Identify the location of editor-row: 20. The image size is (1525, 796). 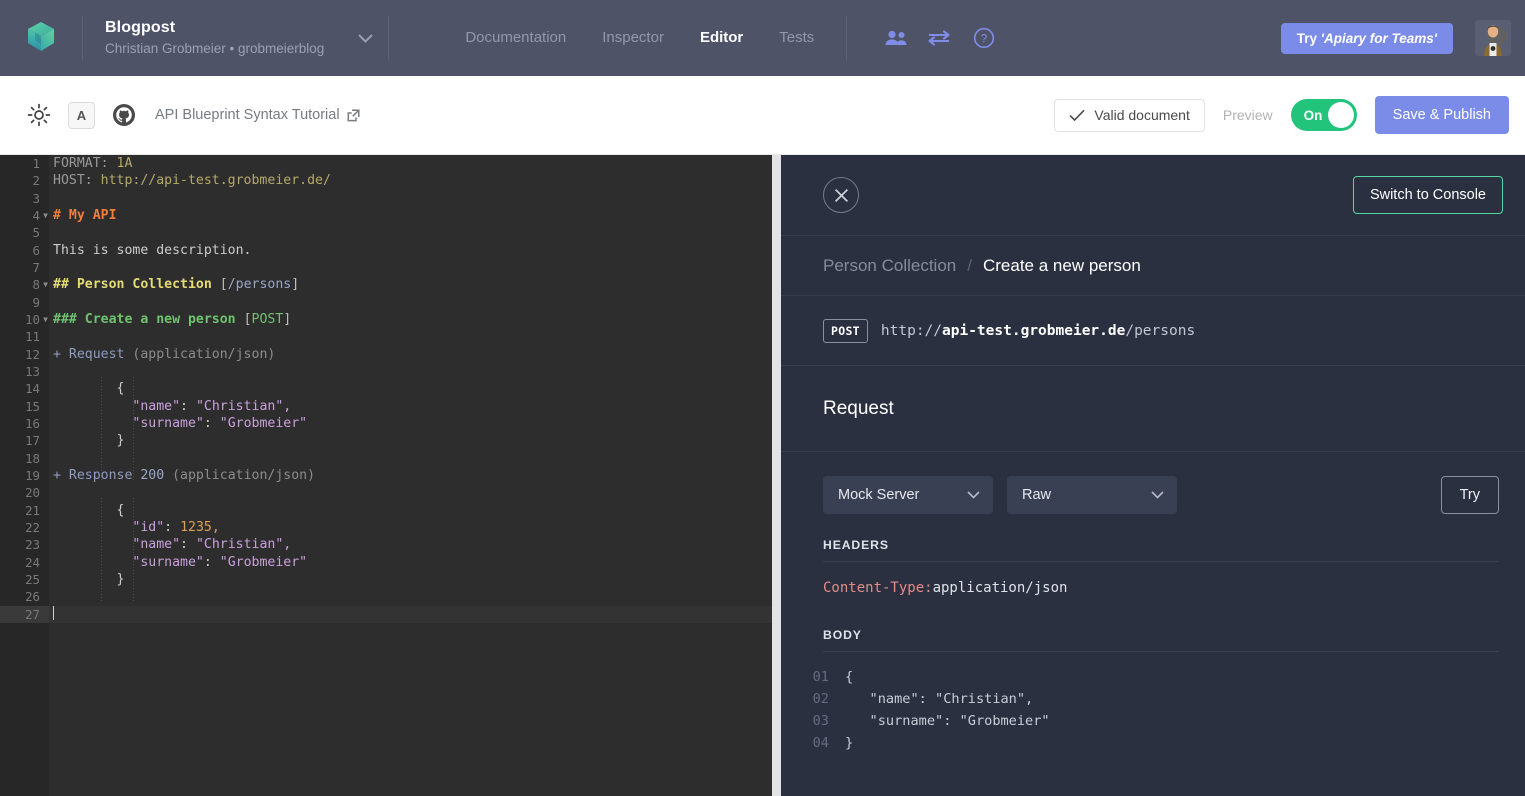
(386, 492).